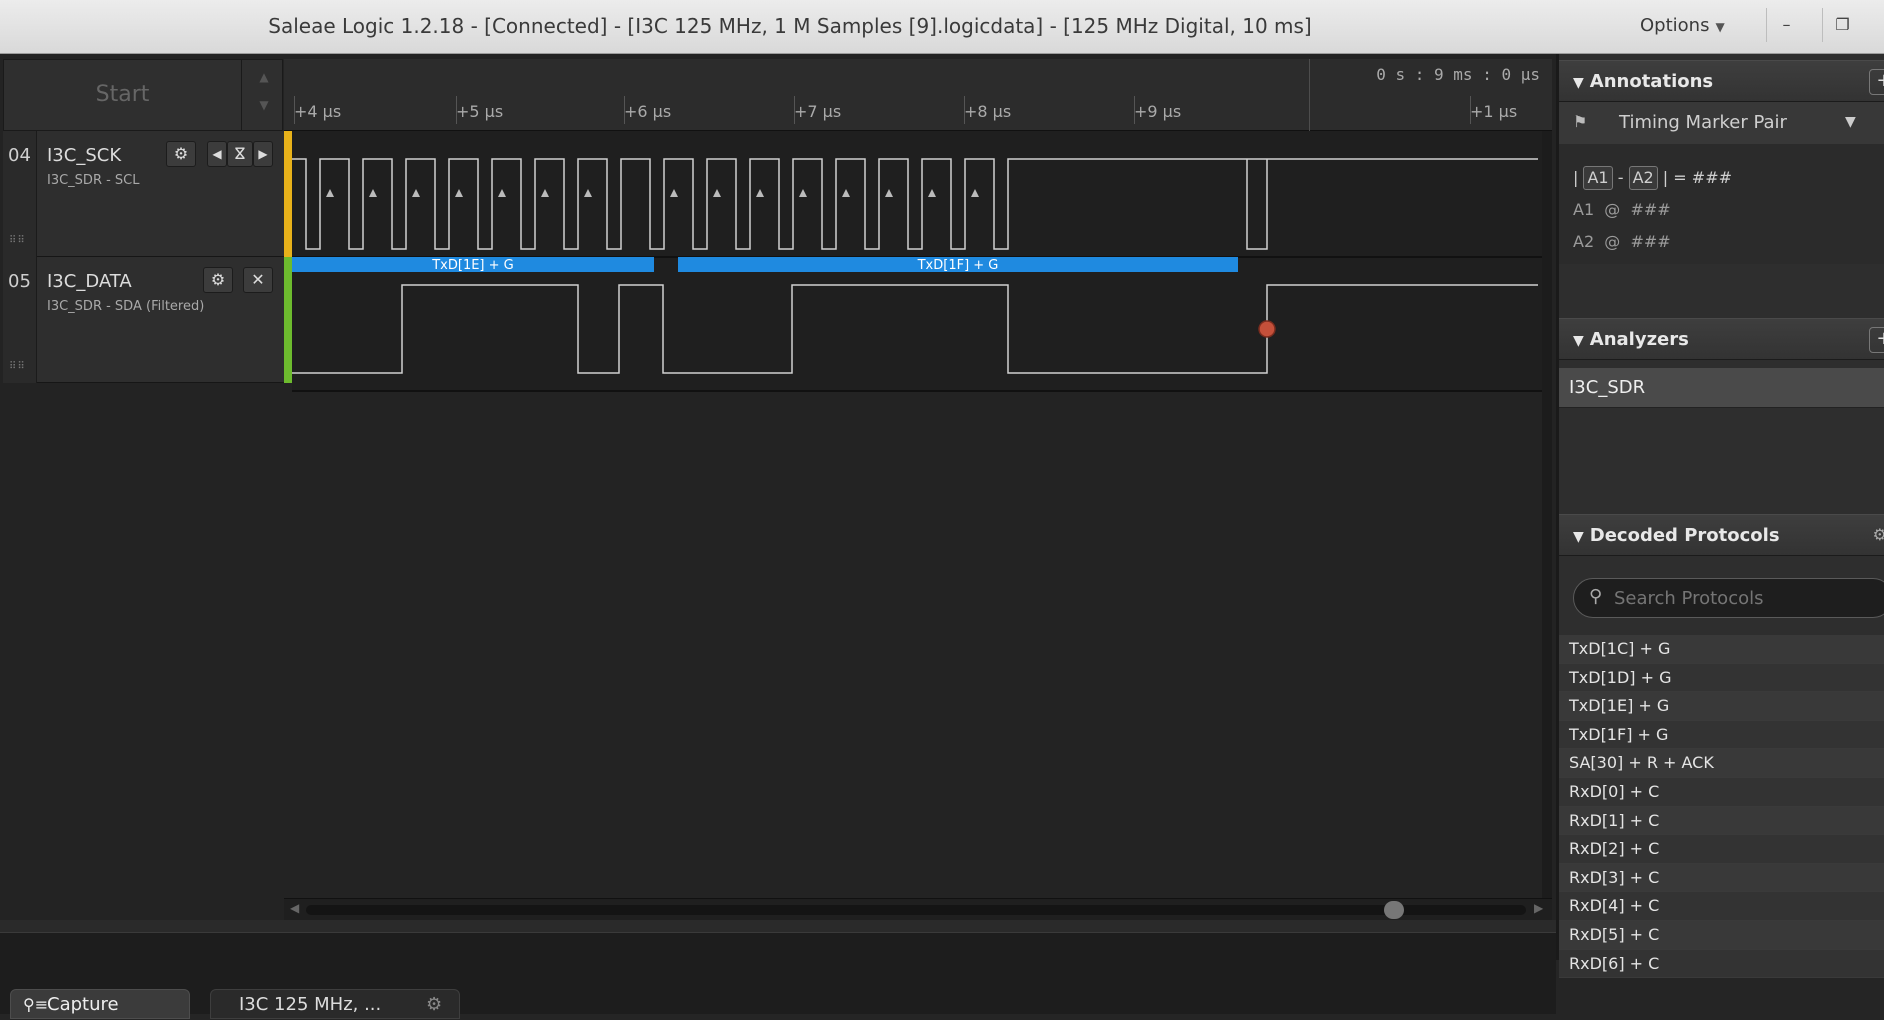 This screenshot has width=1884, height=1020. Describe the element at coordinates (89, 281) in the screenshot. I see `channel-name: I3C_DATA` at that location.